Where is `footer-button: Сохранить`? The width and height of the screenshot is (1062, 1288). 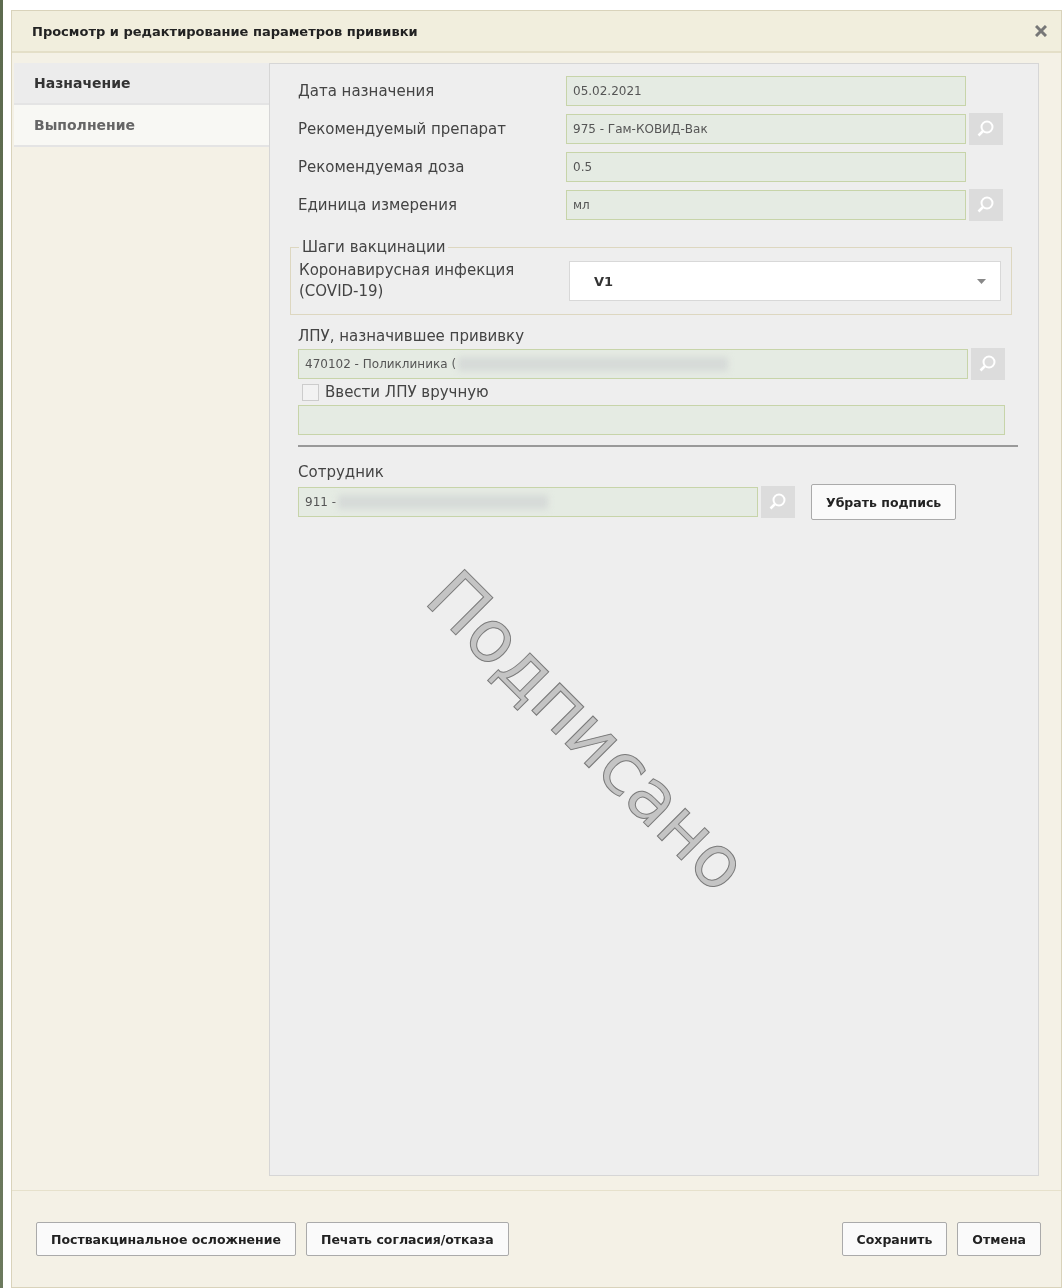
footer-button: Сохранить is located at coordinates (894, 1239).